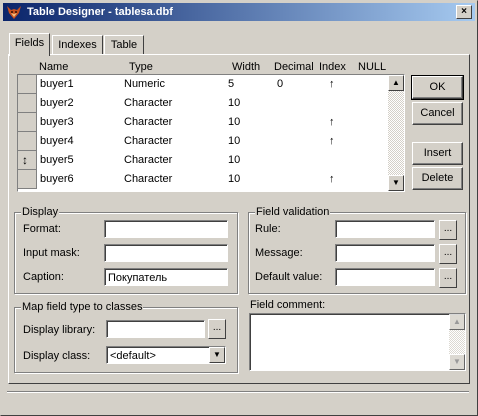 Image resolution: width=478 pixels, height=416 pixels. Describe the element at coordinates (202, 141) in the screenshot. I see `table-row: buyer4 Character 10 ↑` at that location.